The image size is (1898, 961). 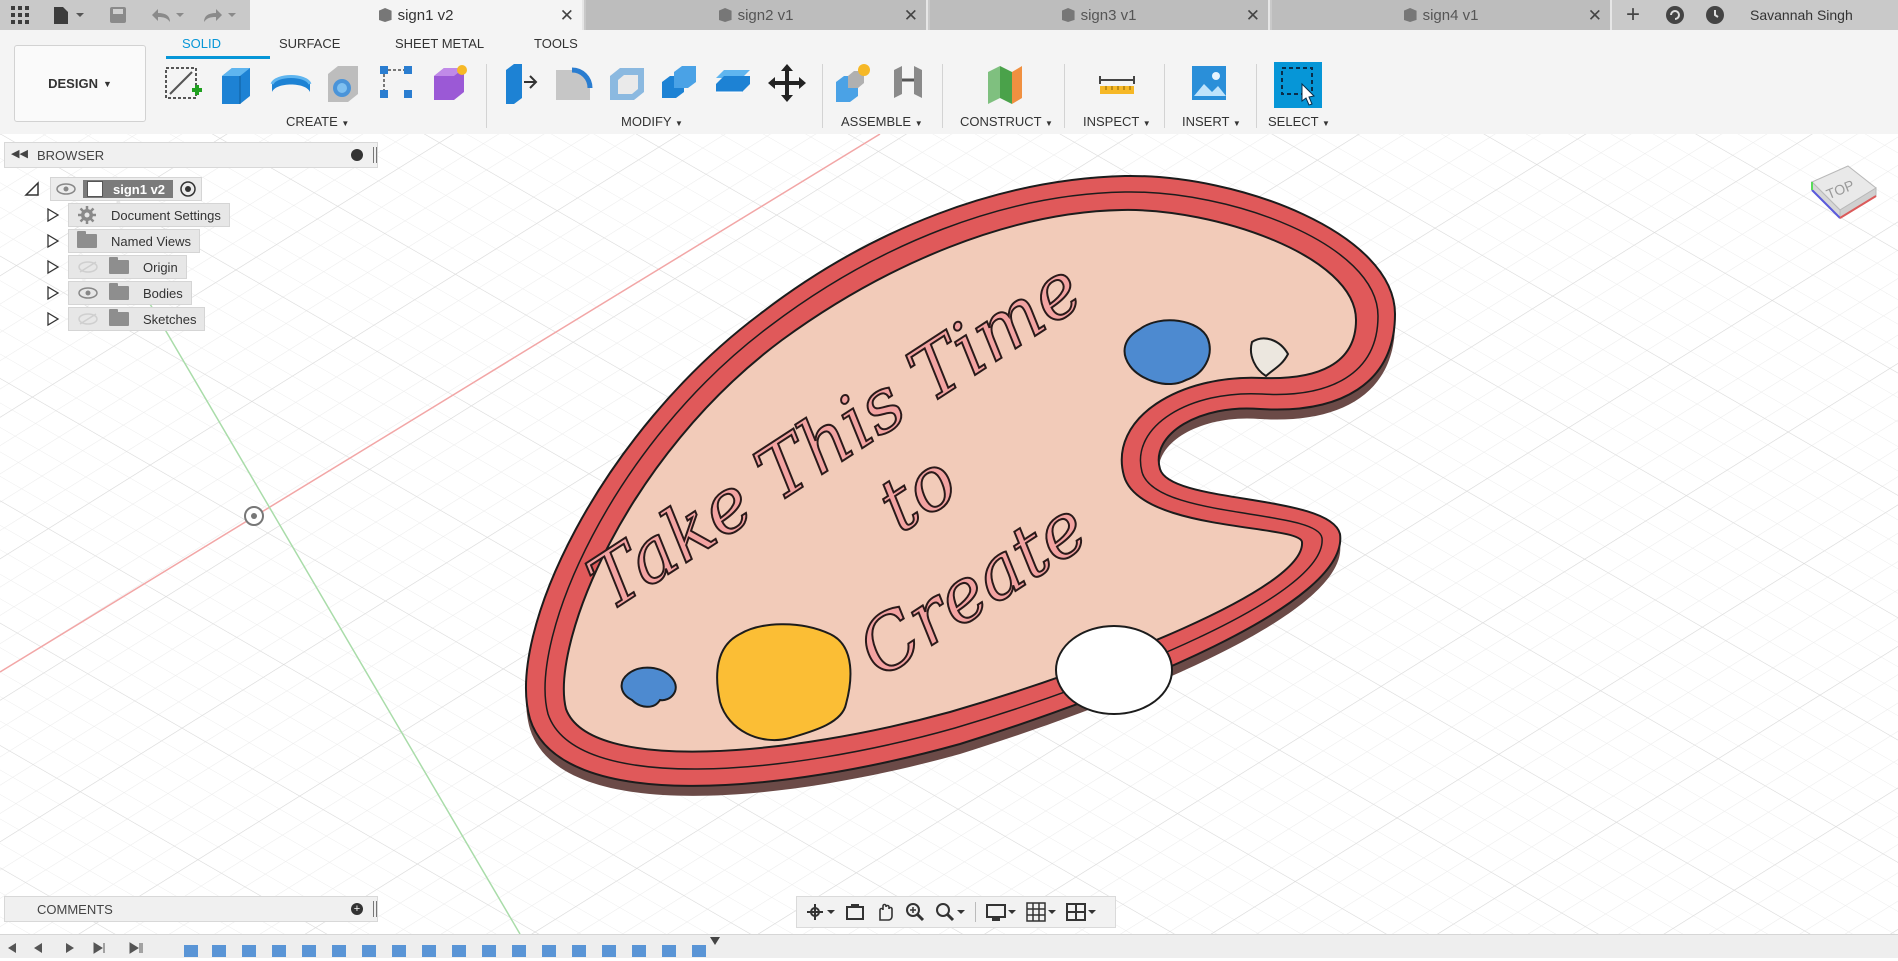 What do you see at coordinates (80, 83) in the screenshot?
I see `workspace-switcher: DESIGN ▼` at bounding box center [80, 83].